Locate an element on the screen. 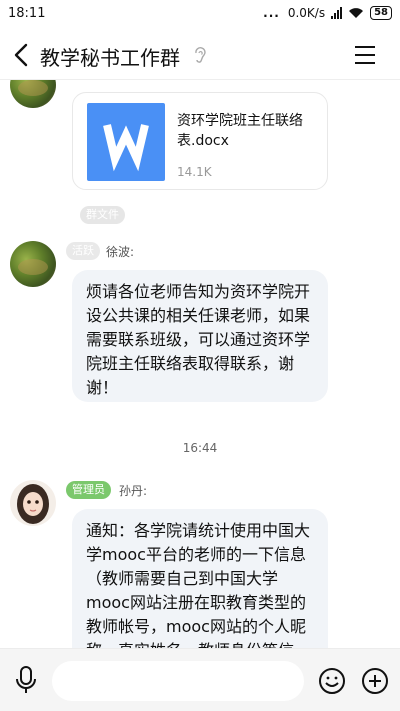  admin-badge: 管理员 is located at coordinates (88, 490).